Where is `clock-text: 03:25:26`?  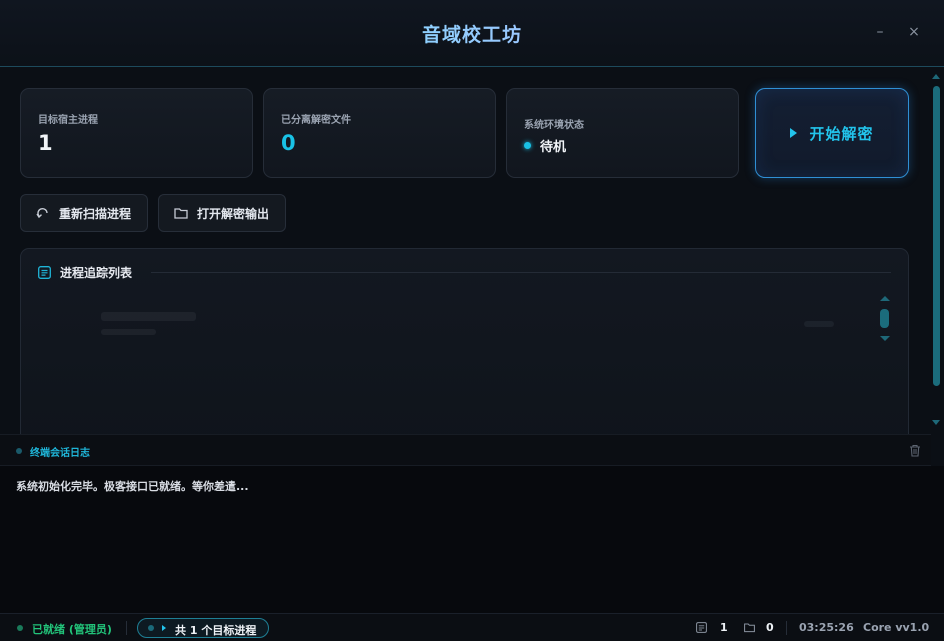 clock-text: 03:25:26 is located at coordinates (826, 627).